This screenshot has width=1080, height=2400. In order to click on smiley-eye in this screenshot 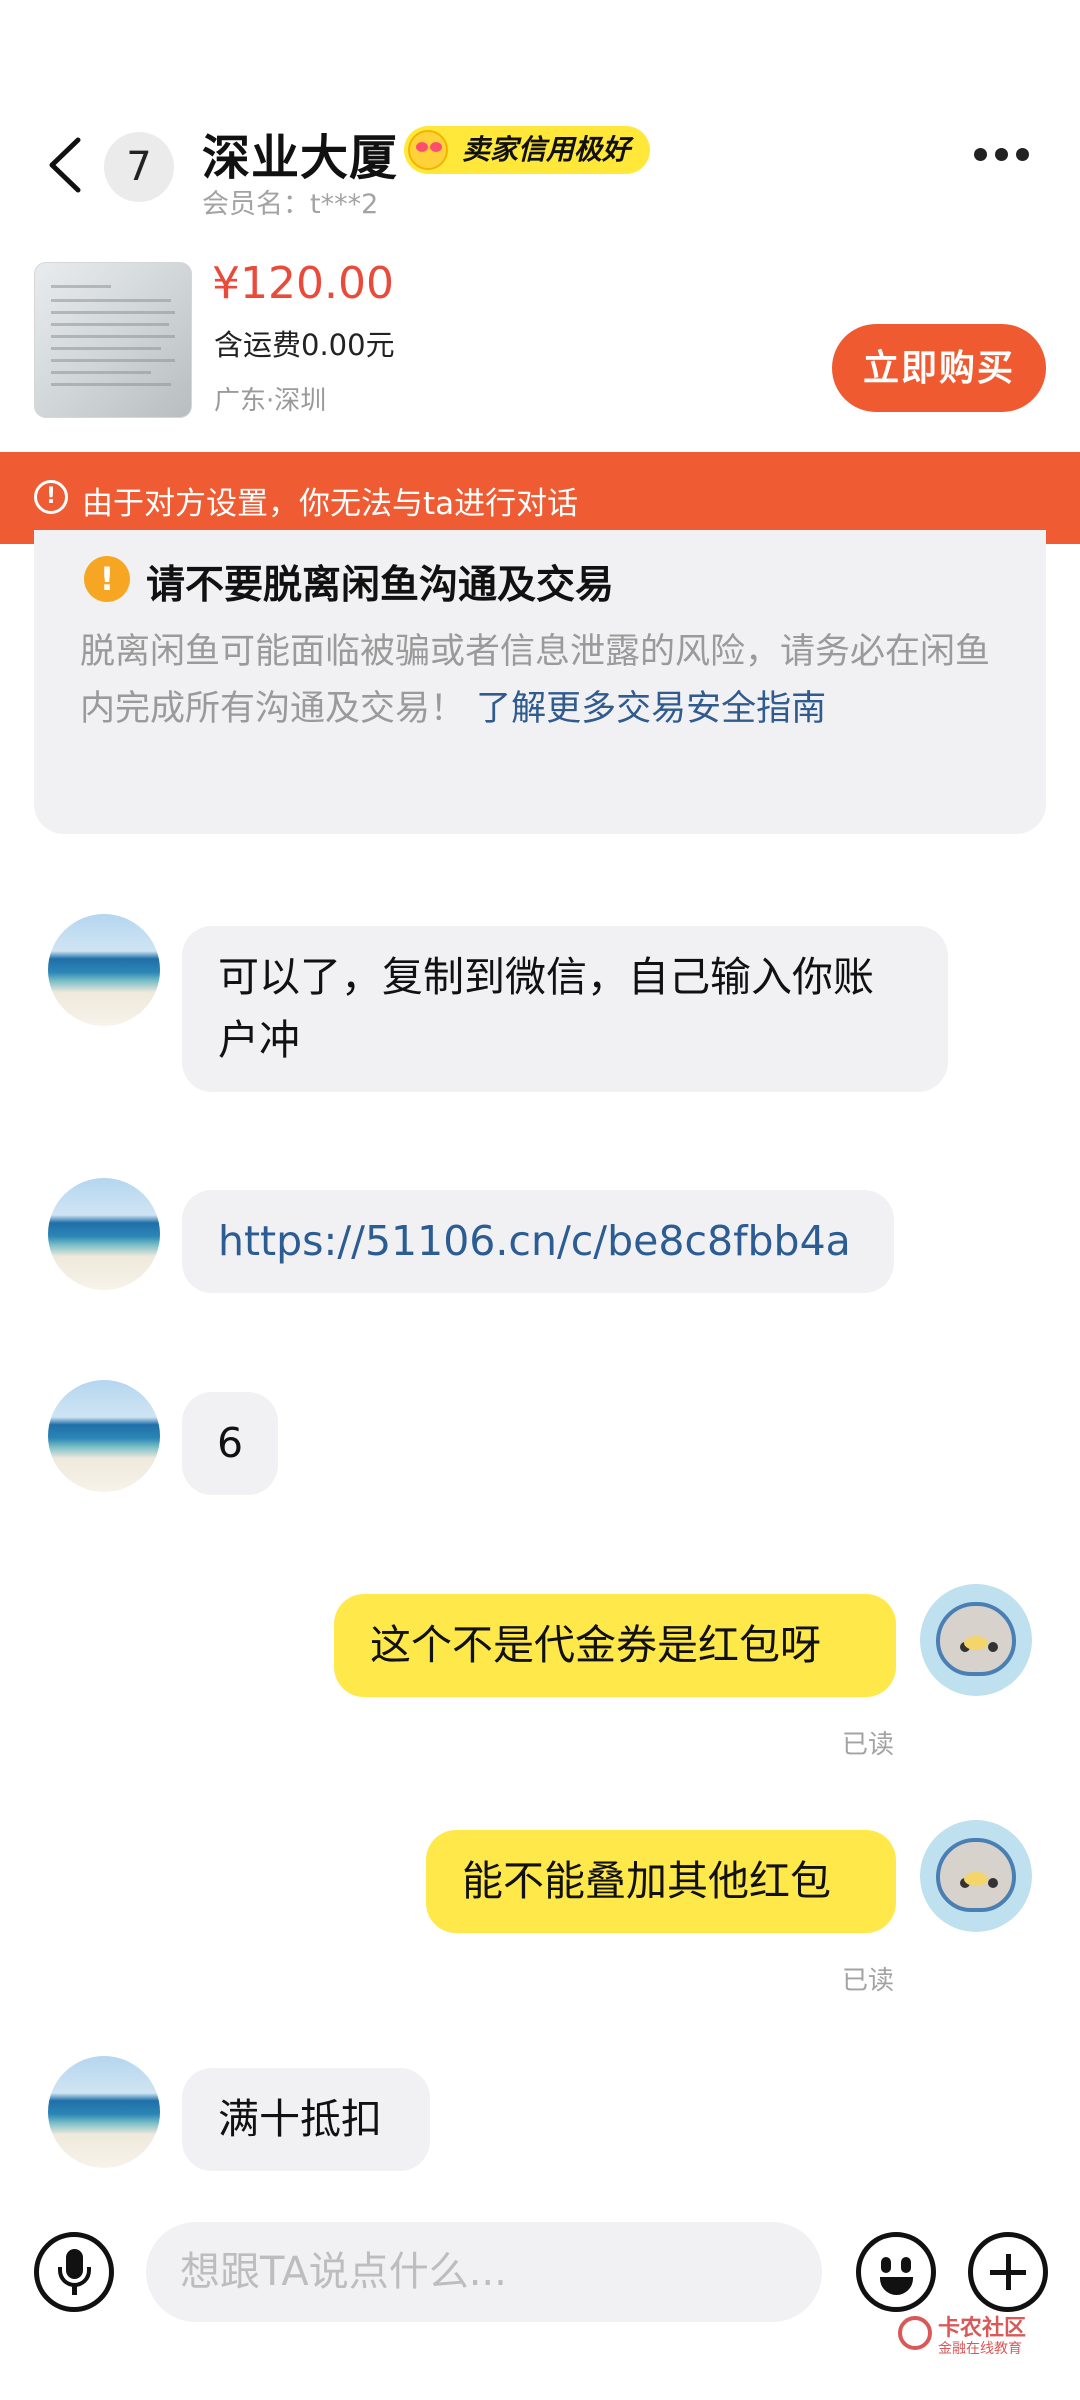, I will do `click(906, 2265)`.